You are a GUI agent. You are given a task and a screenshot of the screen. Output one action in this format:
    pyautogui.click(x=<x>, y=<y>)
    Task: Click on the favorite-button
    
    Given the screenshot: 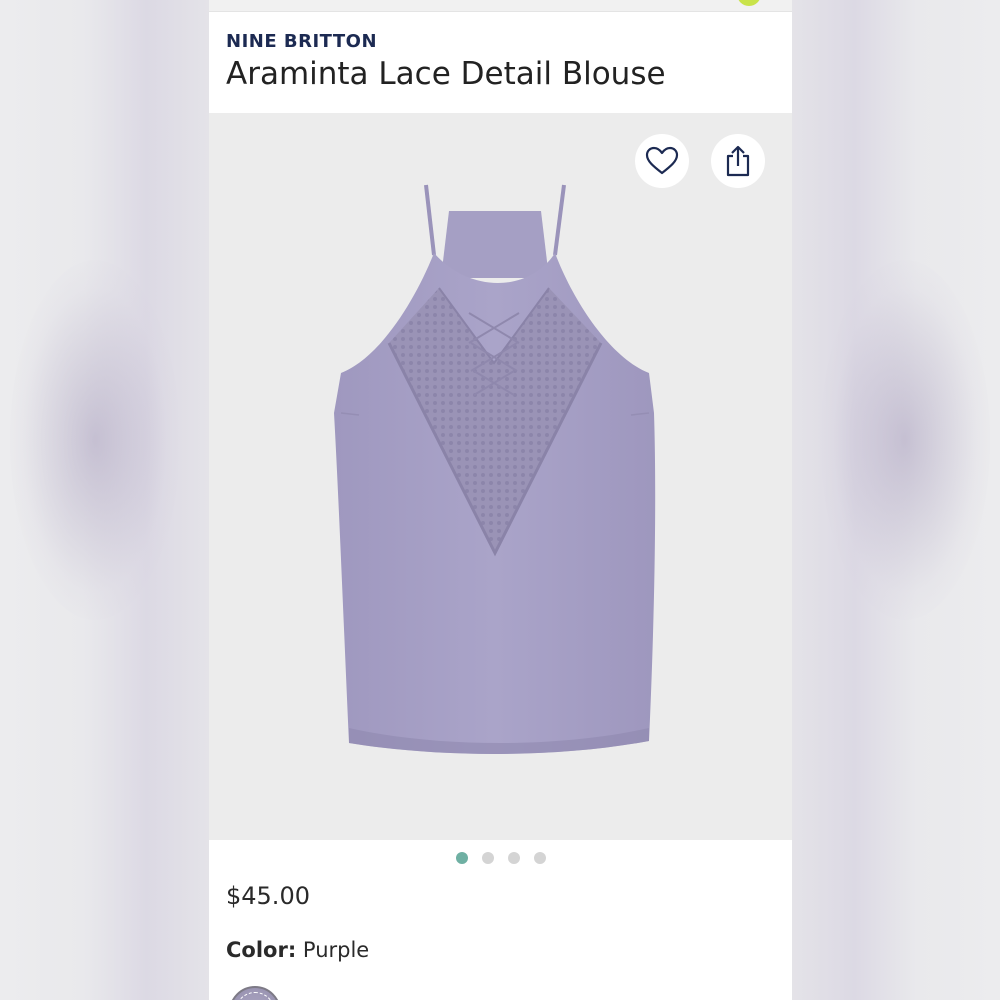 What is the action you would take?
    pyautogui.click(x=662, y=161)
    